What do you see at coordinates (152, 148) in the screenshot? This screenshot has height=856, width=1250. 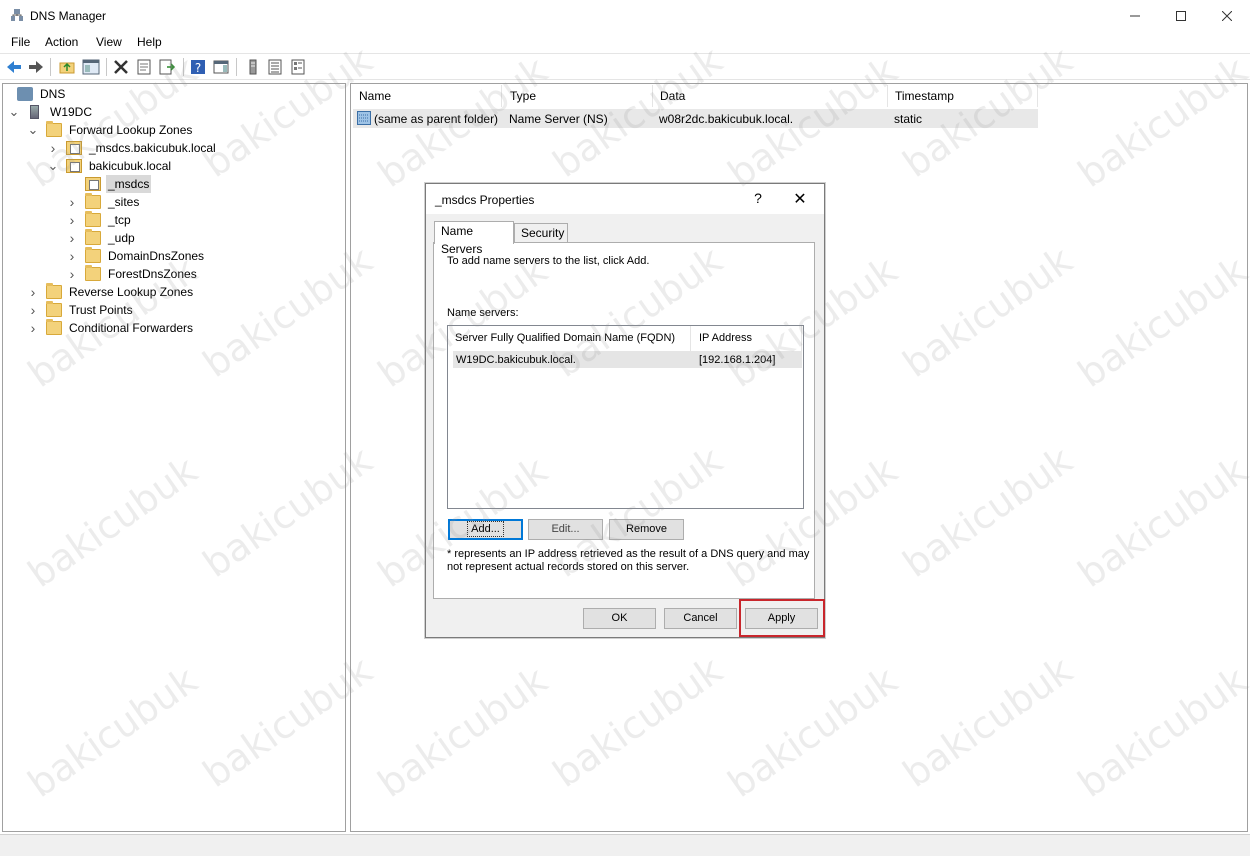 I see `tree-item-label: _msdcs.bakicubuk.local` at bounding box center [152, 148].